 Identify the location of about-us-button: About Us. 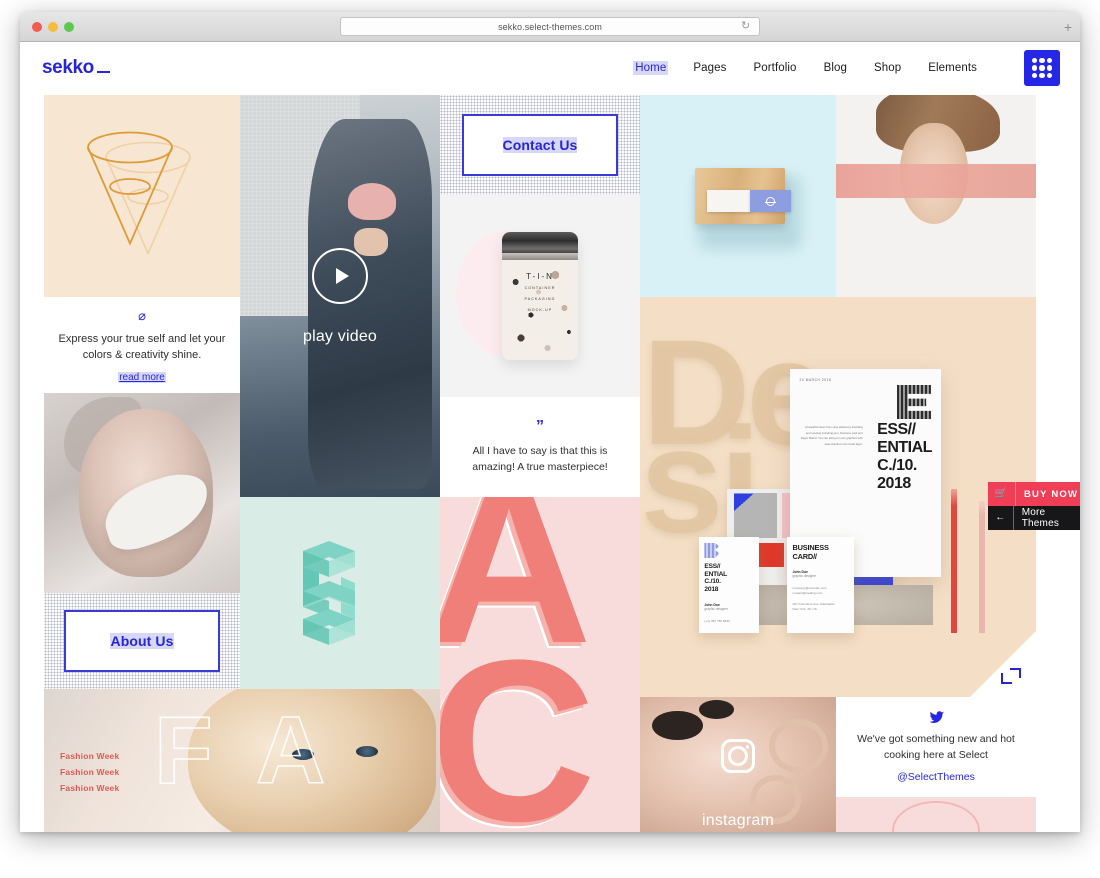
(142, 641).